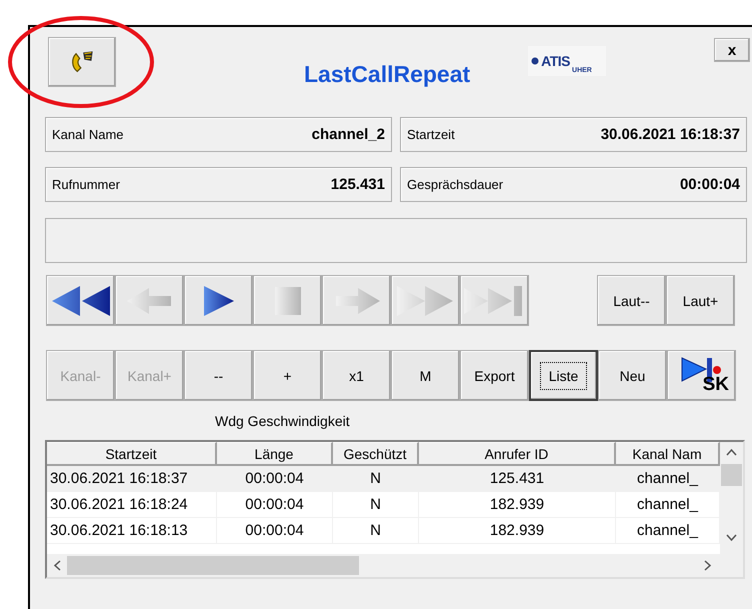 Image resolution: width=752 pixels, height=609 pixels. Describe the element at coordinates (731, 538) in the screenshot. I see `scroll-down-icon` at that location.